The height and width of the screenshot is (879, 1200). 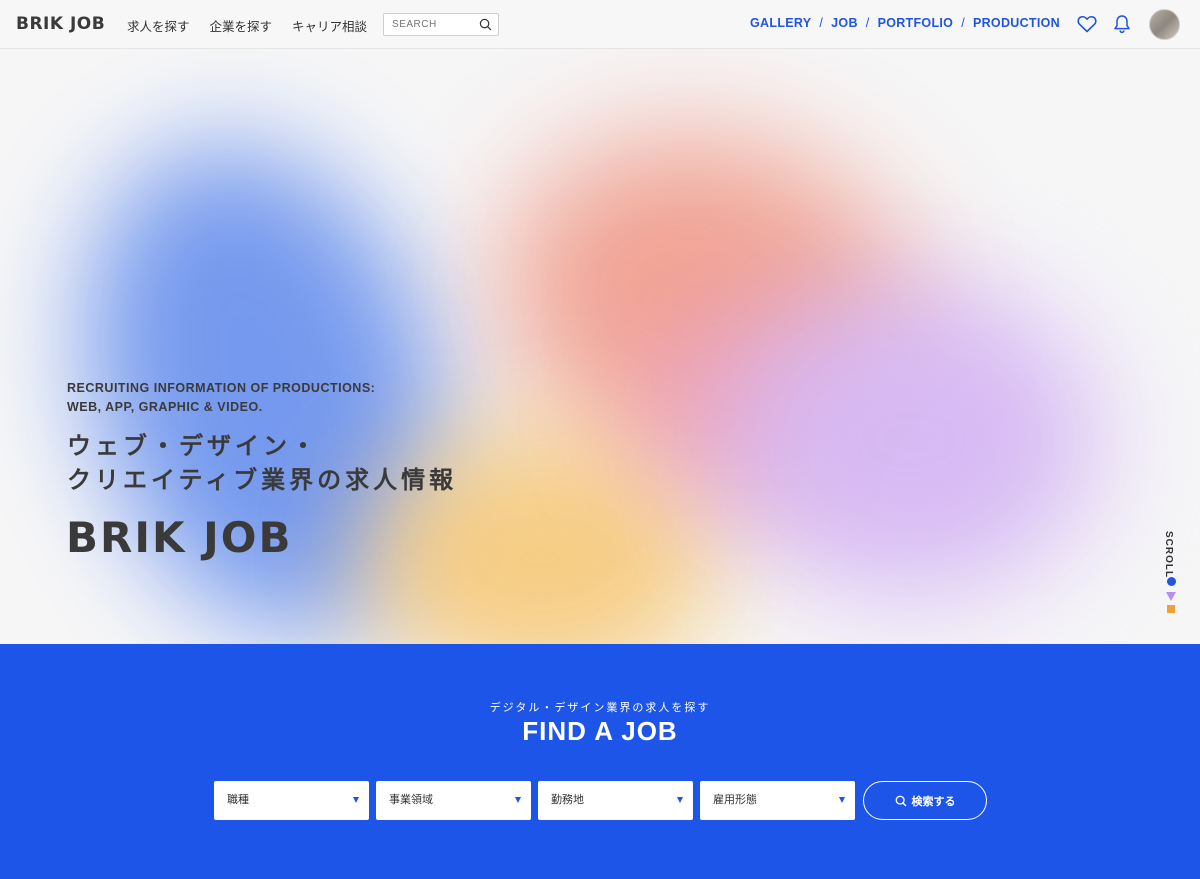 What do you see at coordinates (933, 801) in the screenshot?
I see `search-button-label: 検索する` at bounding box center [933, 801].